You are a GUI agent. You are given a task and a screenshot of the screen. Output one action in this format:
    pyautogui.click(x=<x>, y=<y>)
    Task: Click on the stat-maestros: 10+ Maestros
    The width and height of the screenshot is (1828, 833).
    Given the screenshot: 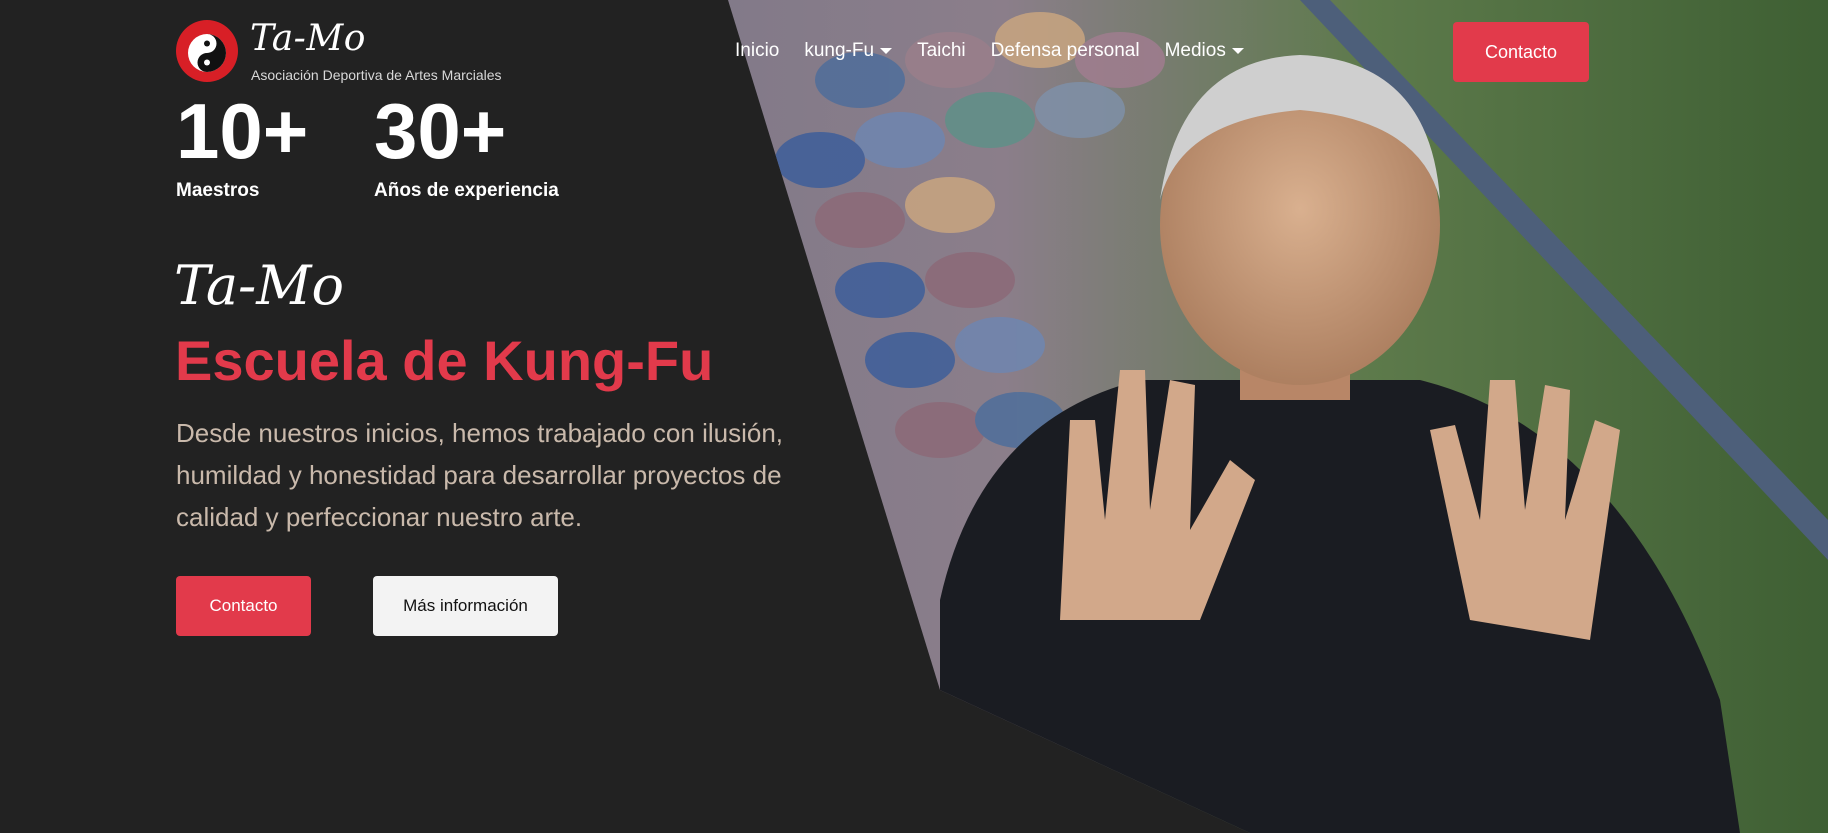 What is the action you would take?
    pyautogui.click(x=242, y=147)
    